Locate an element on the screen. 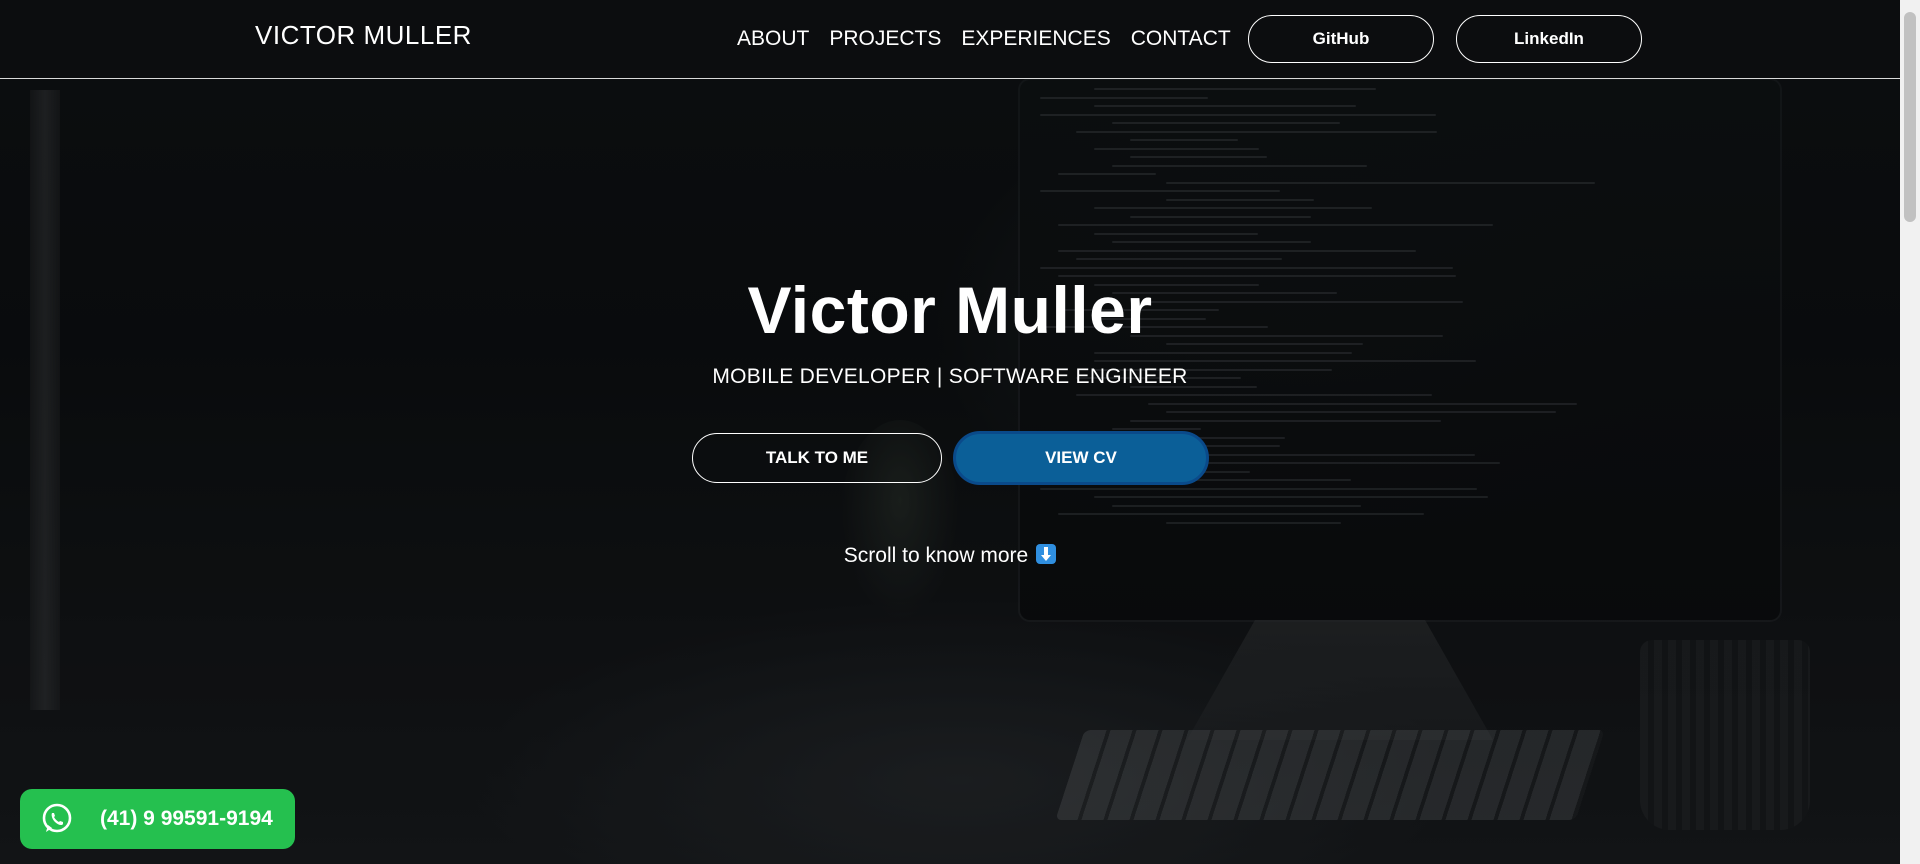  hero-subtitle: MOBILE DEVELOPER | SOFTWARE ENGINEER is located at coordinates (950, 376).